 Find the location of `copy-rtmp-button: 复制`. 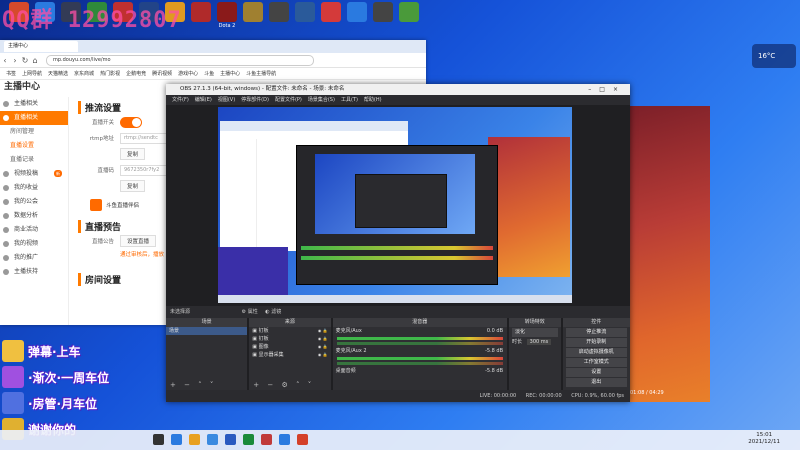

copy-rtmp-button: 复制 is located at coordinates (133, 154).